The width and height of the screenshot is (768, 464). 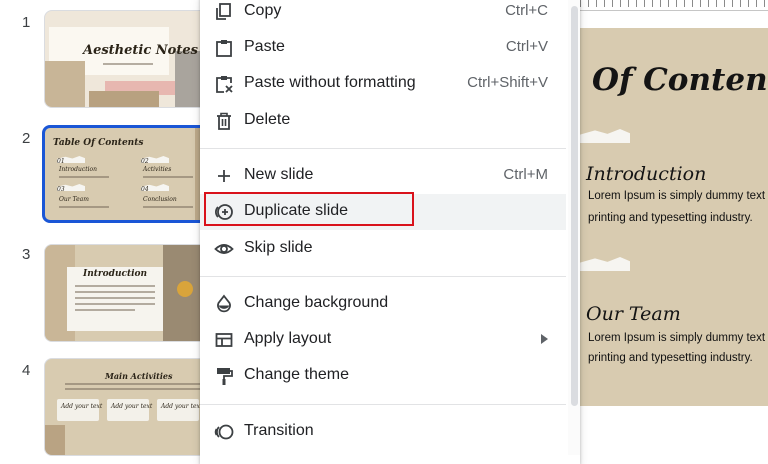 I want to click on shortcut: Ctrl+Shift+V, so click(x=507, y=82).